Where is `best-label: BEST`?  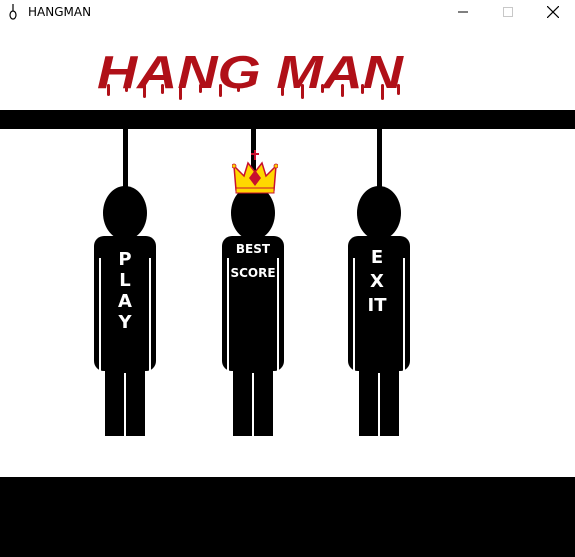 best-label: BEST is located at coordinates (253, 249).